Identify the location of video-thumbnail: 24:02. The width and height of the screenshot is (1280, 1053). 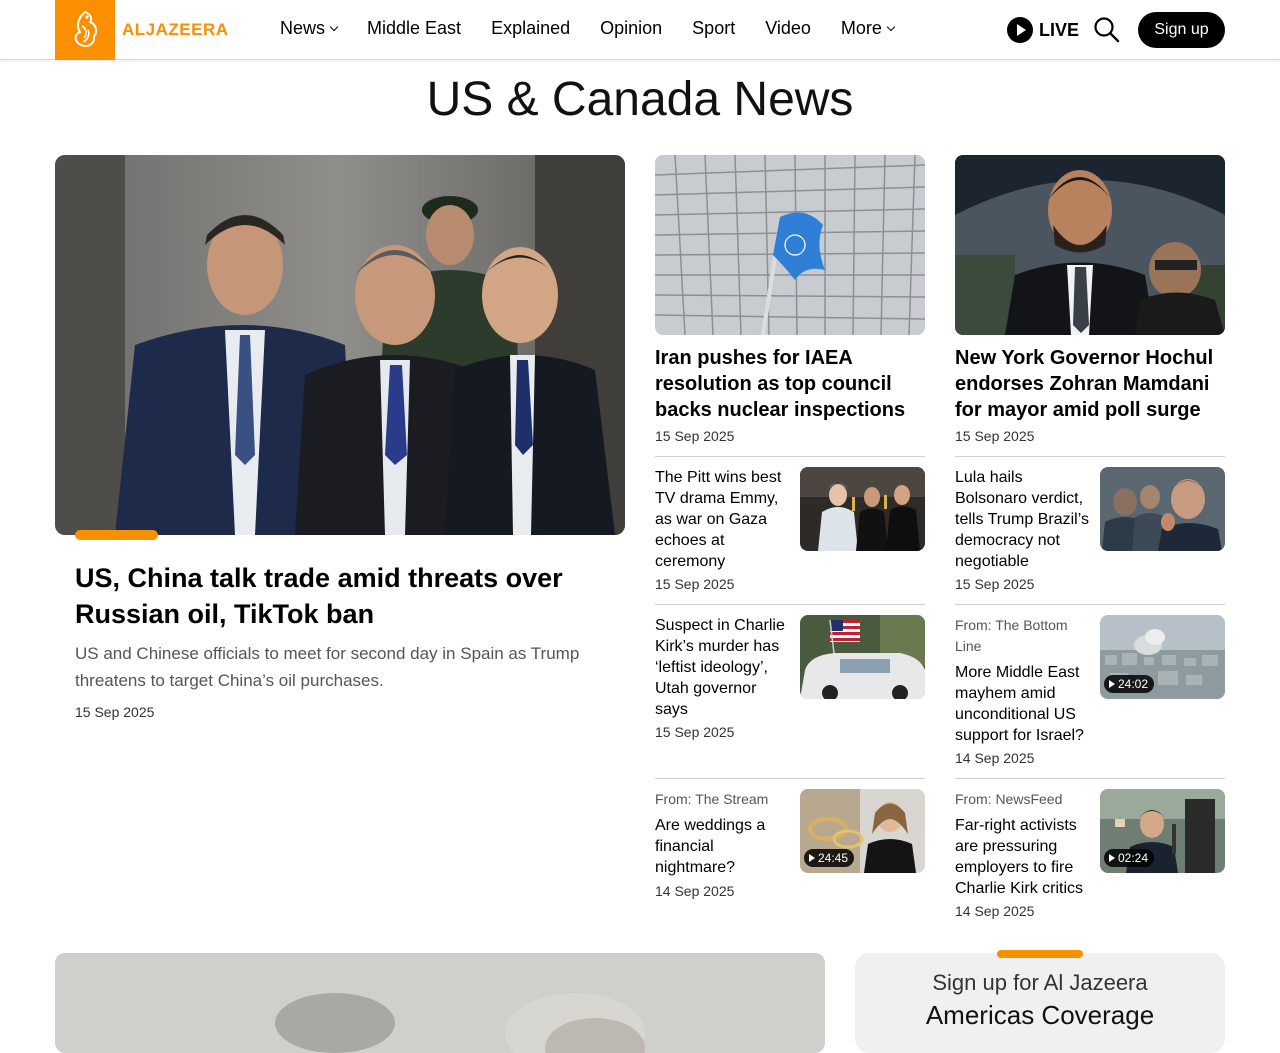
(1162, 657).